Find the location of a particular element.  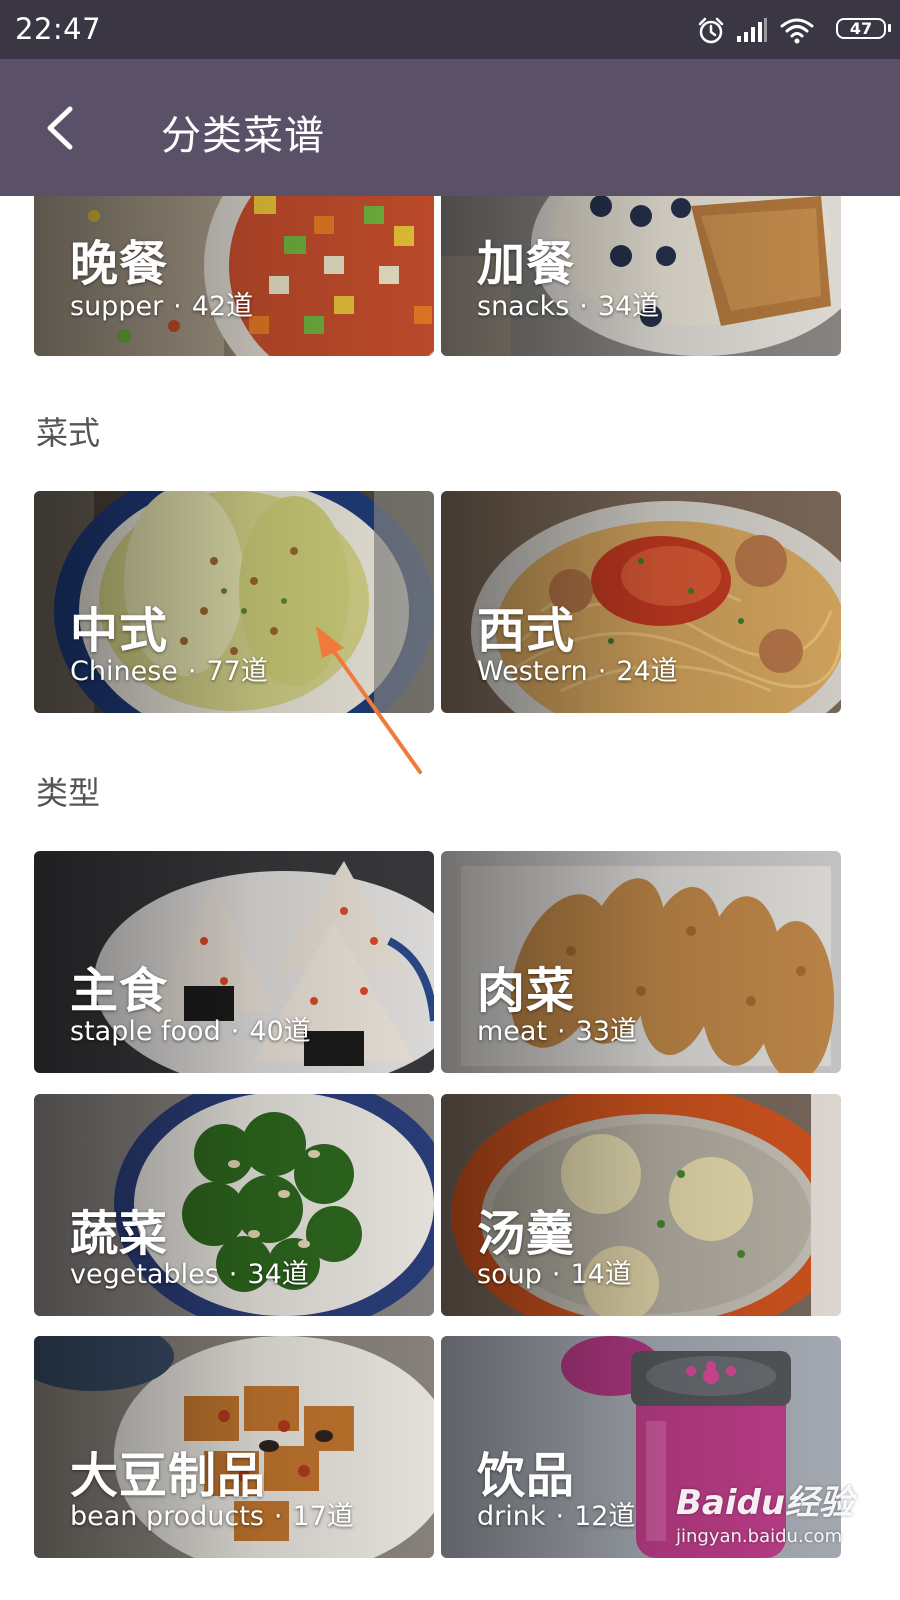

recipe-count: 77道 is located at coordinates (237, 671).